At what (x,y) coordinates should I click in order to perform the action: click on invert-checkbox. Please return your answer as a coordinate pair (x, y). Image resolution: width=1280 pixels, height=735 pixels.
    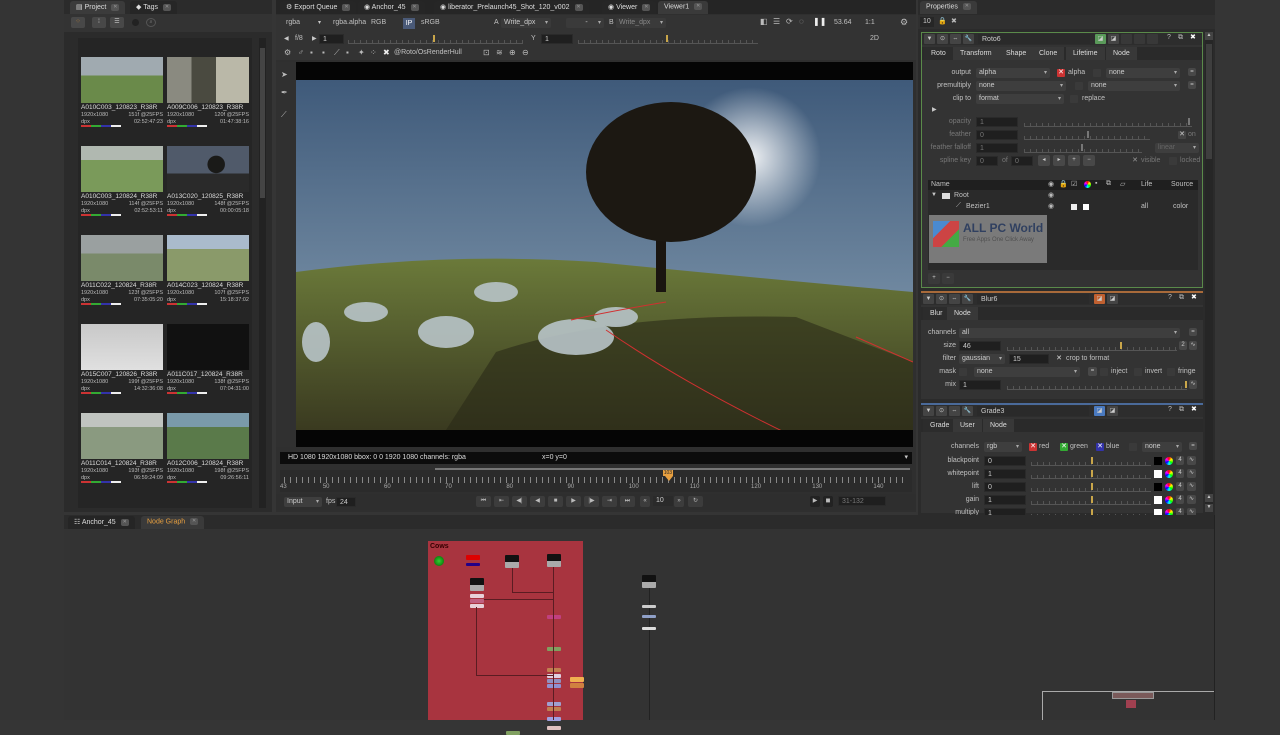
    Looking at the image, I should click on (1138, 372).